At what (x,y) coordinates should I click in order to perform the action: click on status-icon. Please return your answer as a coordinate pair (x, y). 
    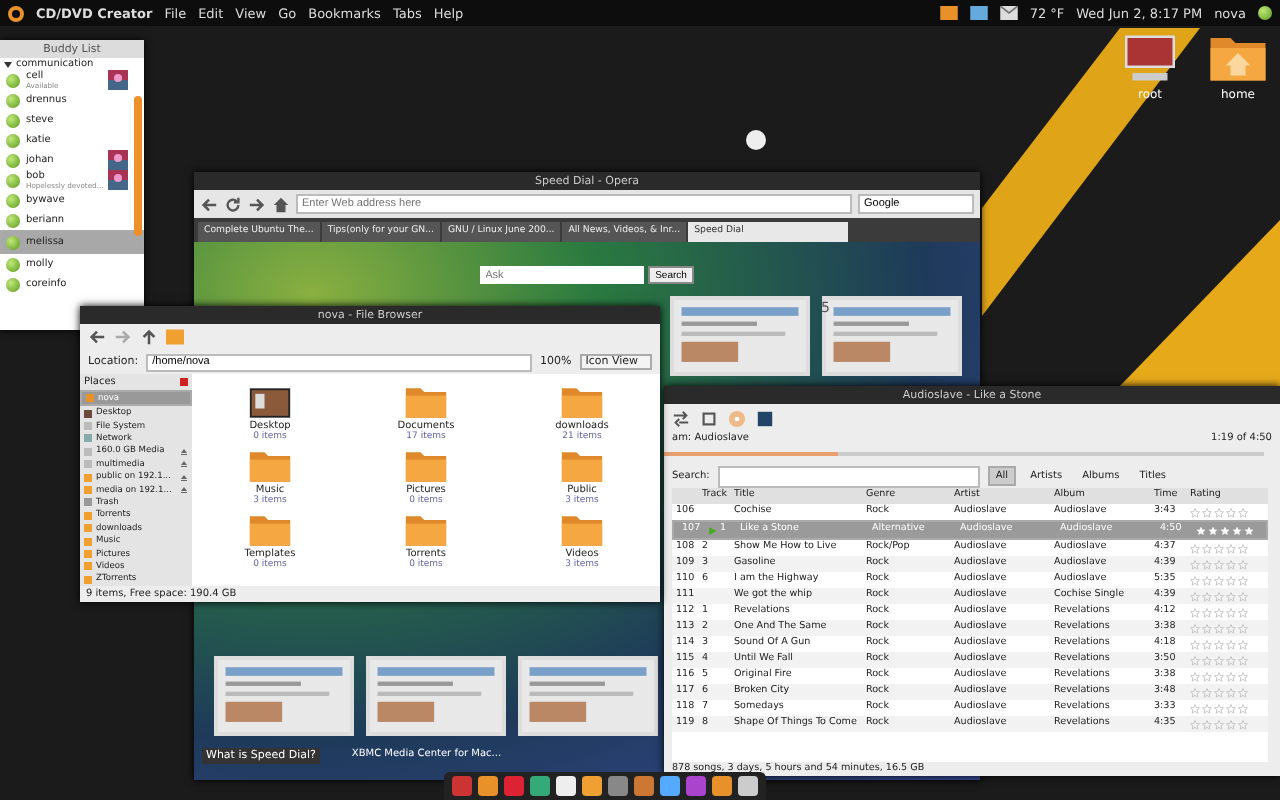
    Looking at the image, I should click on (1265, 13).